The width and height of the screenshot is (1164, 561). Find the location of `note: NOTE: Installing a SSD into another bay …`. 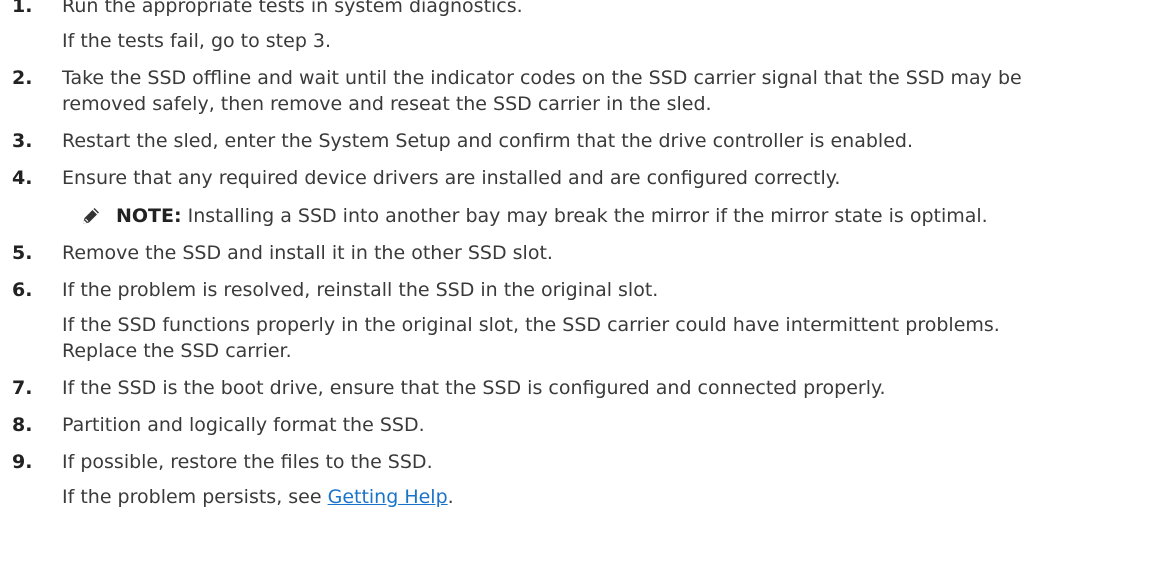

note: NOTE: Installing a SSD into another bay … is located at coordinates (622, 216).